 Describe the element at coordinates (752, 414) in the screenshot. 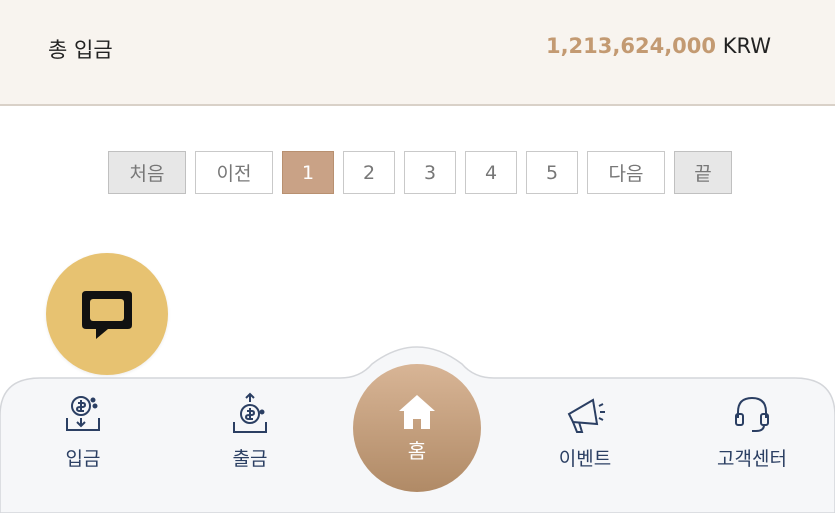

I see `headset-icon` at that location.